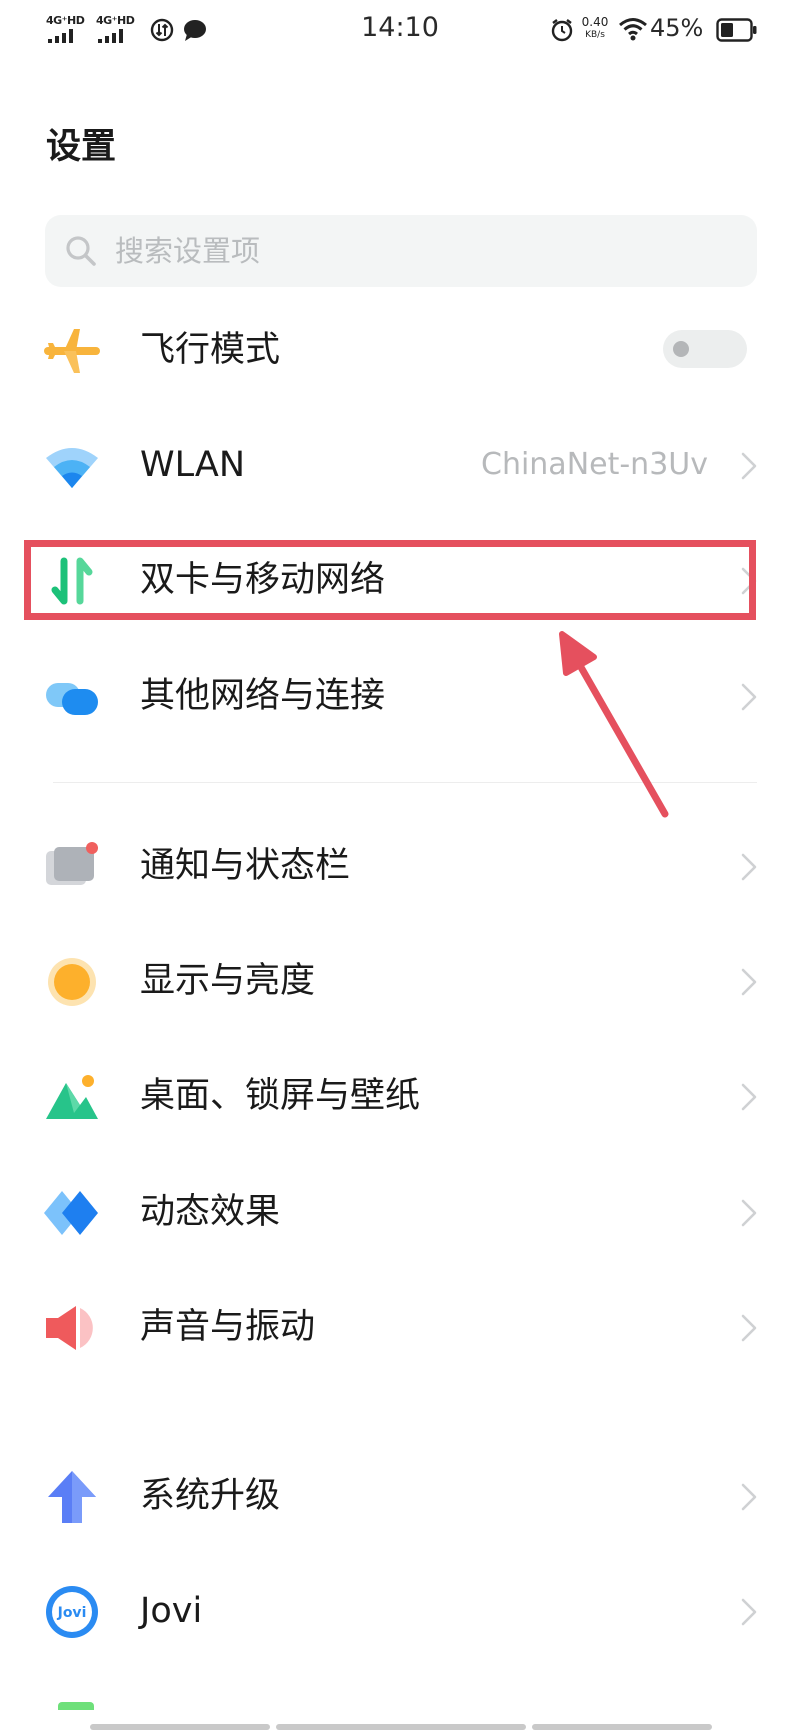 The image size is (800, 1733). I want to click on connection-icon, so click(72, 699).